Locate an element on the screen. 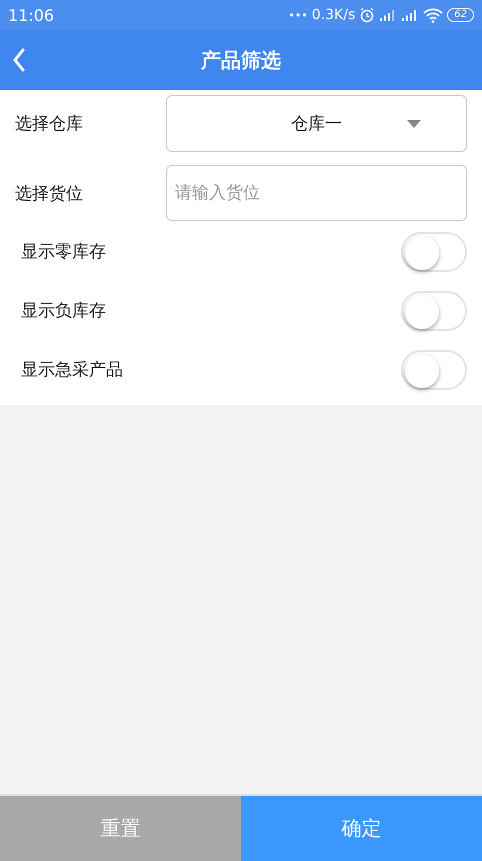  confirm-button: 确定 is located at coordinates (361, 828).